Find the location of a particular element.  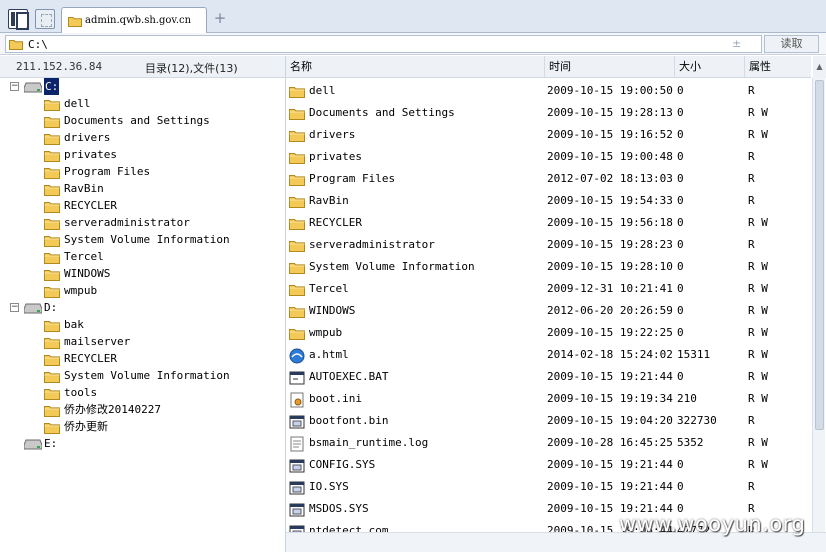

file-row: privates 2009-10-15 19:00:48 0 R is located at coordinates (548, 157).